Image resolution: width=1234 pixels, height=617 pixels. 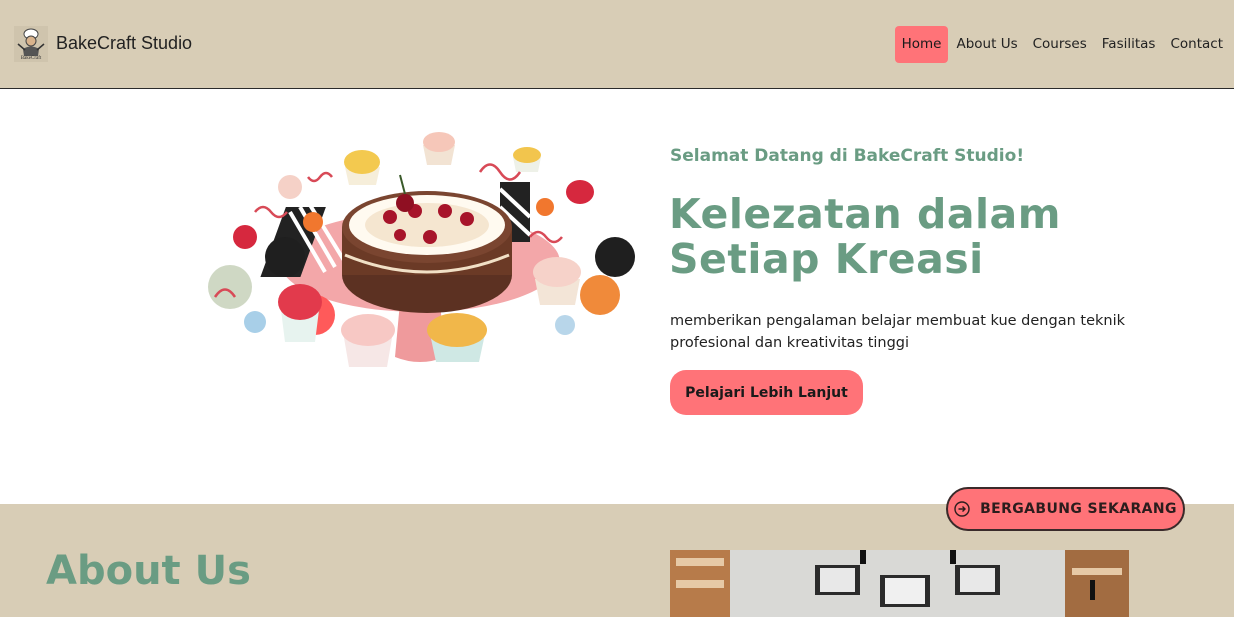 I want to click on main-nav: Home About Us Courses Fasilitas Contact, so click(x=1062, y=44).